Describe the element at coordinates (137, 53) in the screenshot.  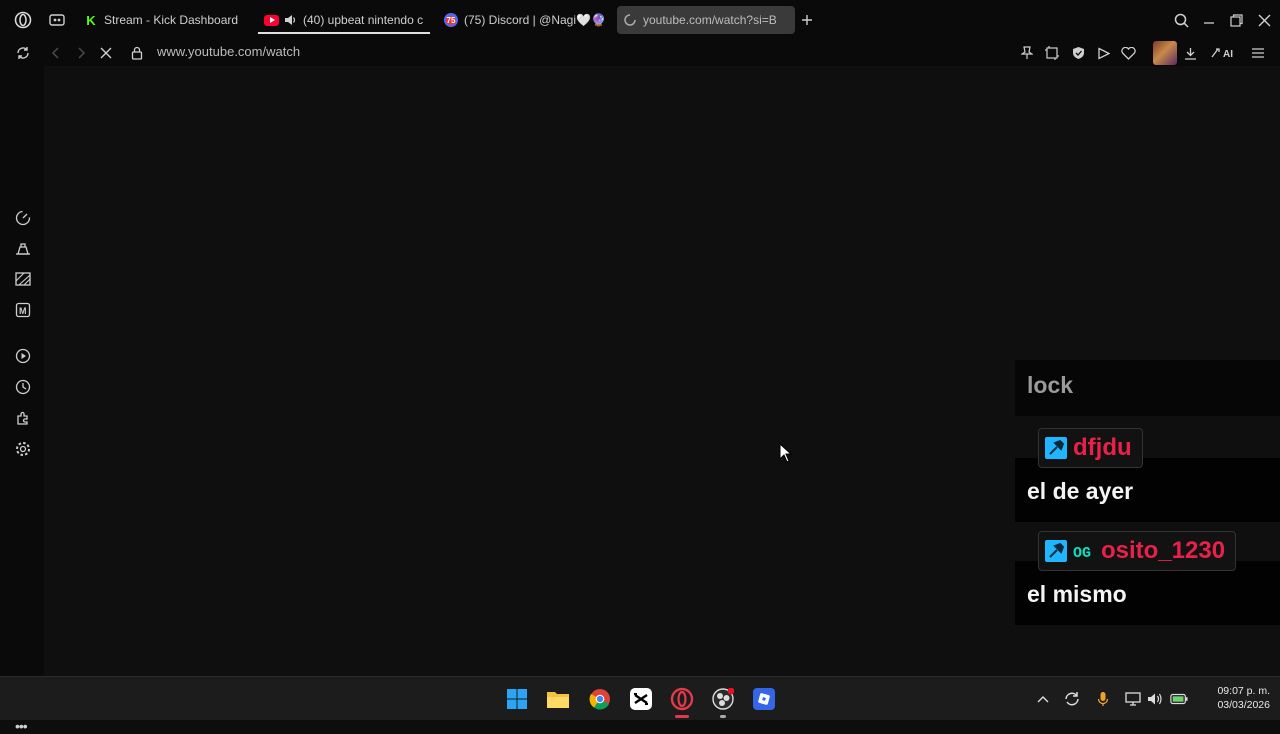
I see `lock-icon` at that location.